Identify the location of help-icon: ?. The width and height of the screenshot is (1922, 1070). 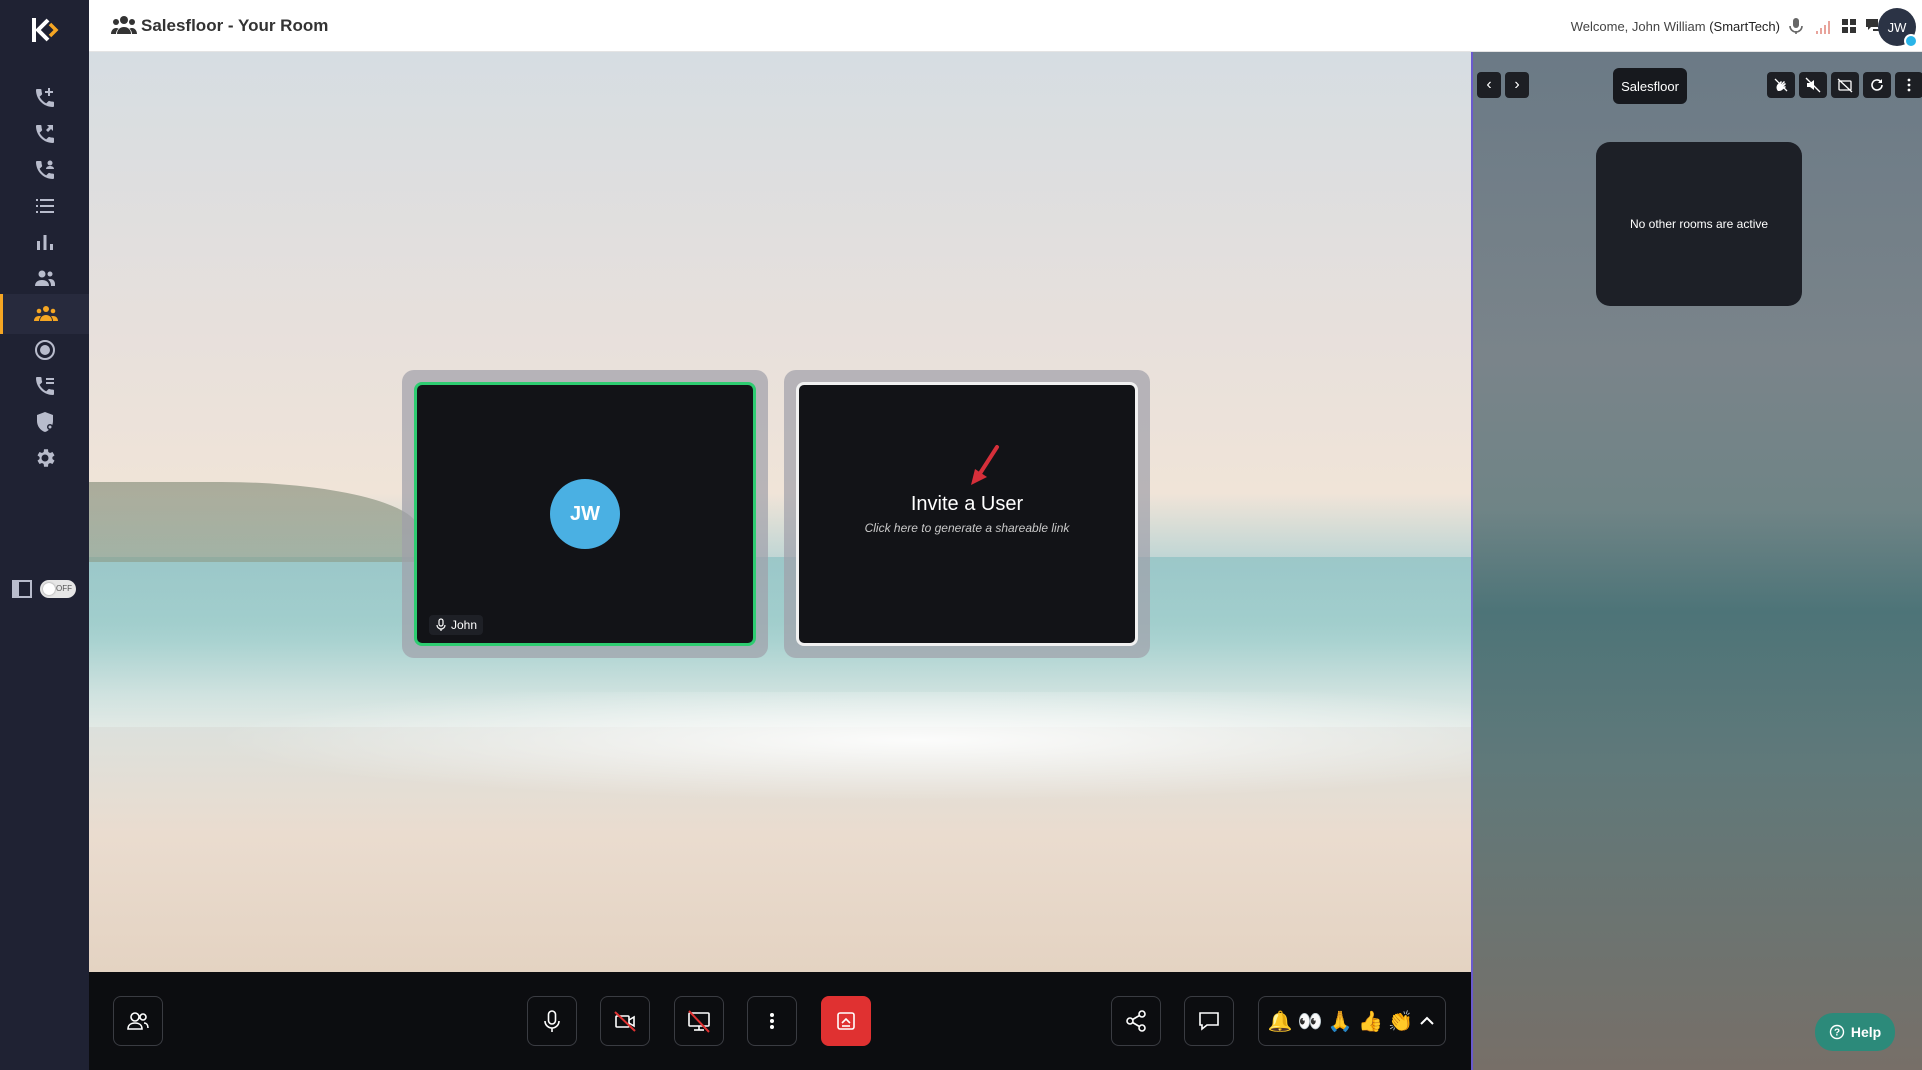
(1837, 1032).